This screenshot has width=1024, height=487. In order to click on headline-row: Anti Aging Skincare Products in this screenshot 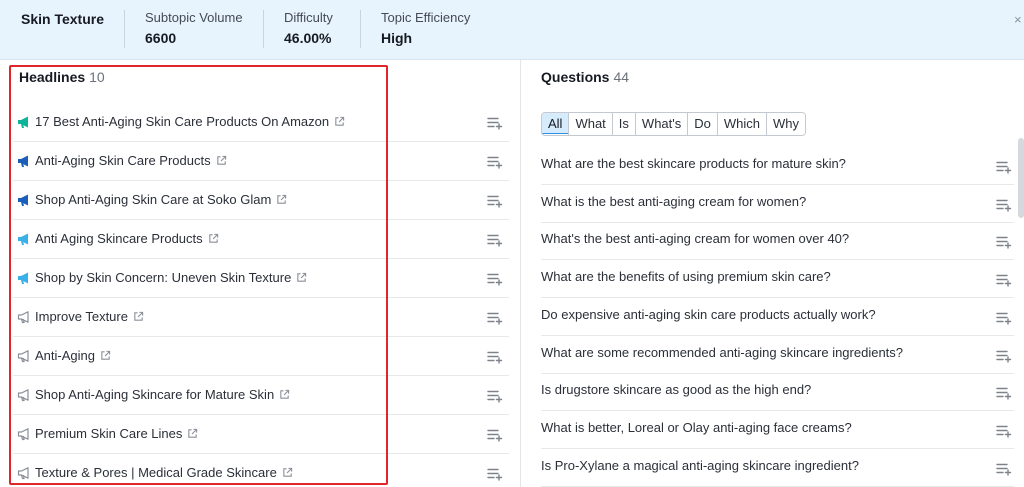, I will do `click(261, 239)`.